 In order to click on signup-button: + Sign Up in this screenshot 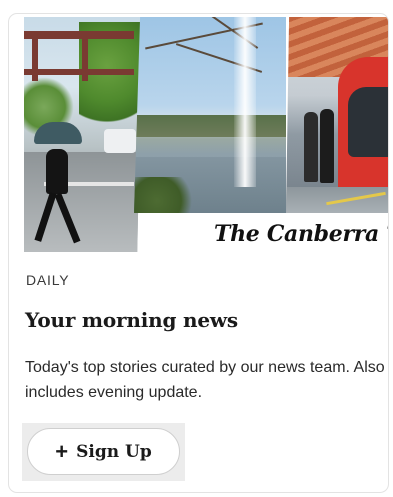, I will do `click(103, 451)`.